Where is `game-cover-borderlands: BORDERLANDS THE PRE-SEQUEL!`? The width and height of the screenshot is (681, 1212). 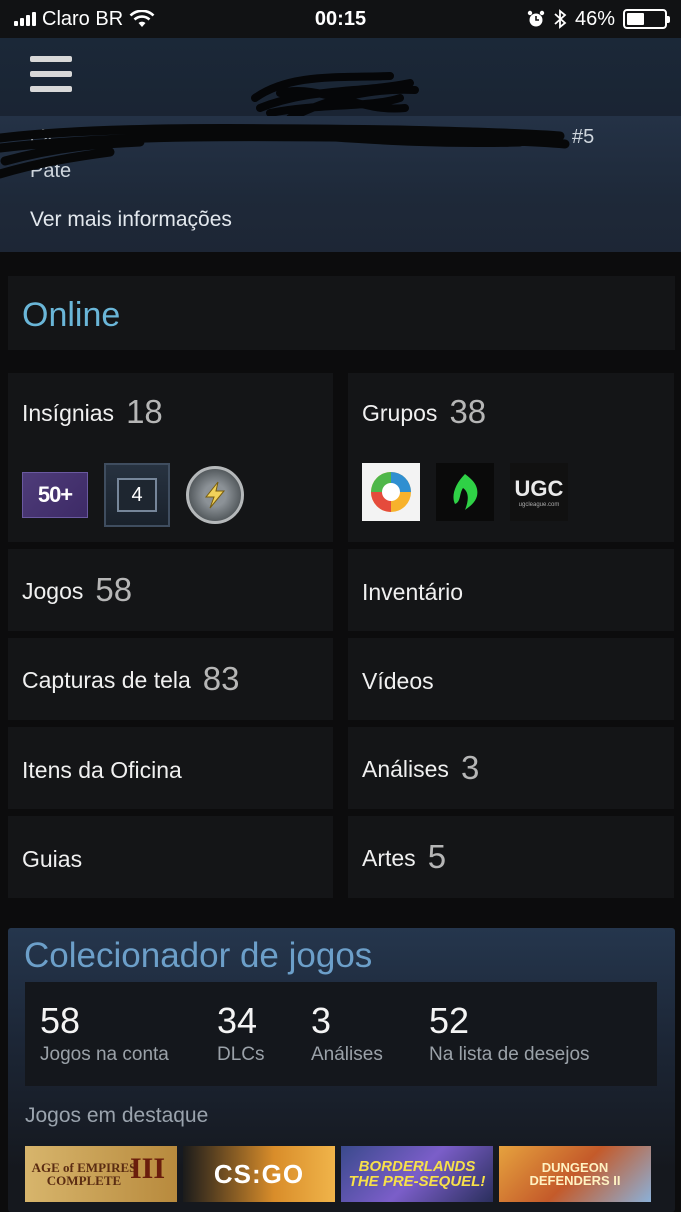 game-cover-borderlands: BORDERLANDS THE PRE-SEQUEL! is located at coordinates (417, 1174).